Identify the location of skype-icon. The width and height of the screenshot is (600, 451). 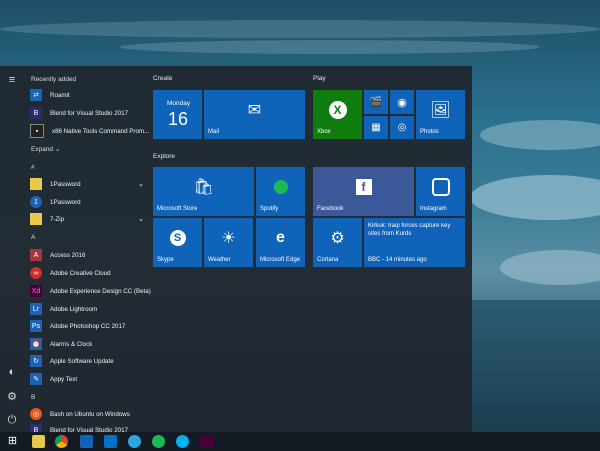
(182, 441).